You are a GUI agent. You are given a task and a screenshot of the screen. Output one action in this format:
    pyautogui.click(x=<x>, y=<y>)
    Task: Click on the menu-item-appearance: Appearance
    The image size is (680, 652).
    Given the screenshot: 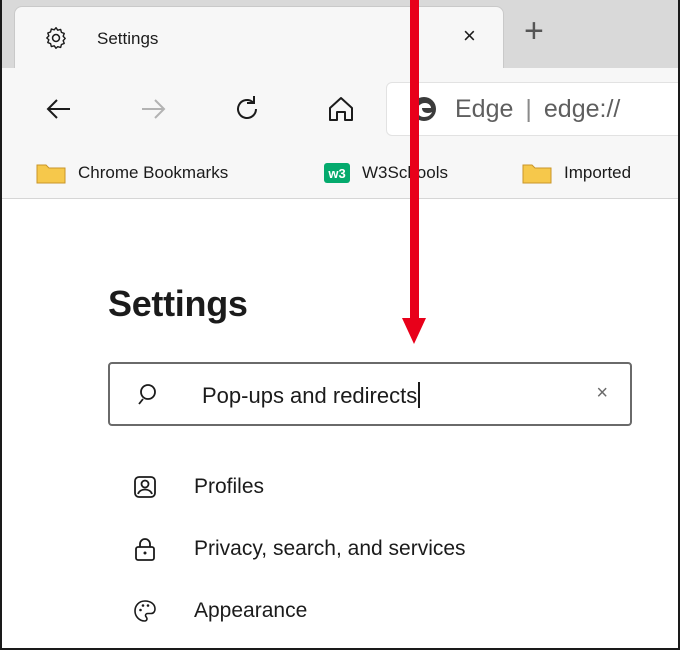 What is the action you would take?
    pyautogui.click(x=372, y=611)
    